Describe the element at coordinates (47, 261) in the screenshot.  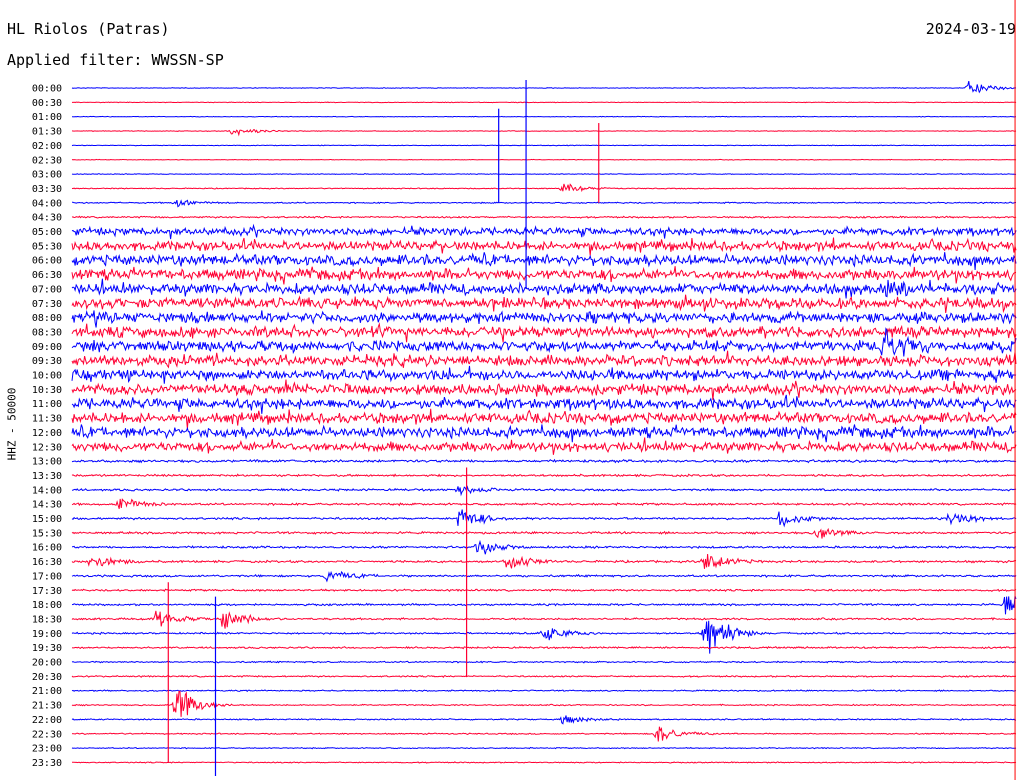
I see `row-time-label: 06:00` at that location.